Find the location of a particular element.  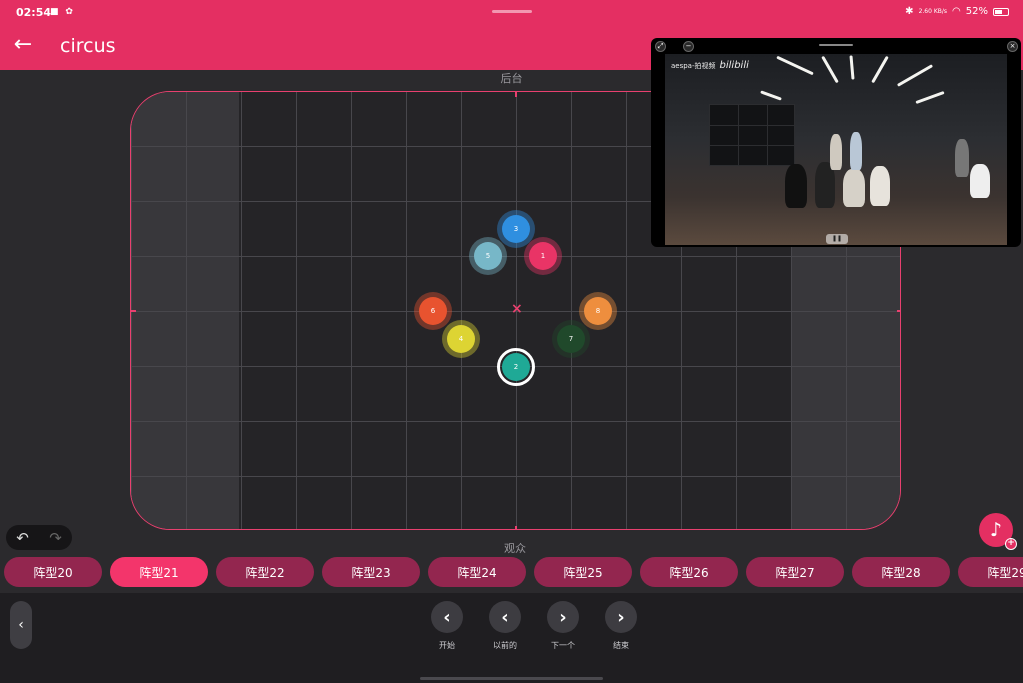

video-progress-chip: ❚❚ is located at coordinates (837, 239).